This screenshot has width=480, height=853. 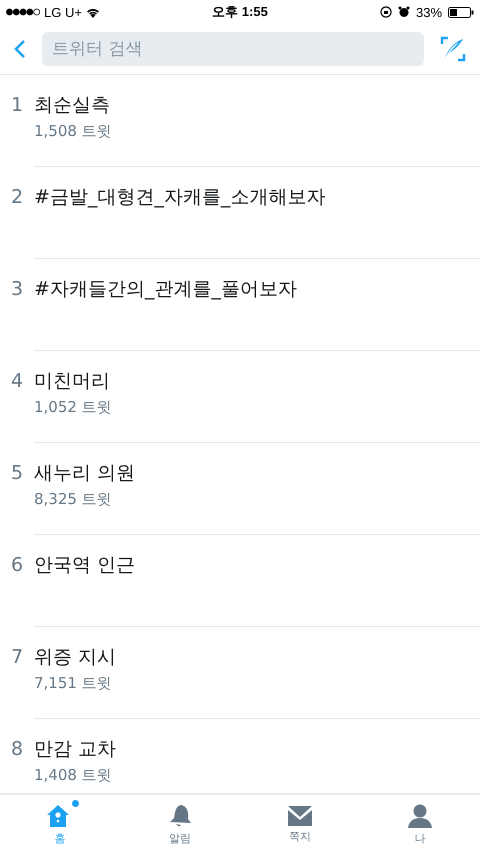 What do you see at coordinates (240, 213) in the screenshot?
I see `trend-item: 2 #금발_대형견_자캐를_소개해보자` at bounding box center [240, 213].